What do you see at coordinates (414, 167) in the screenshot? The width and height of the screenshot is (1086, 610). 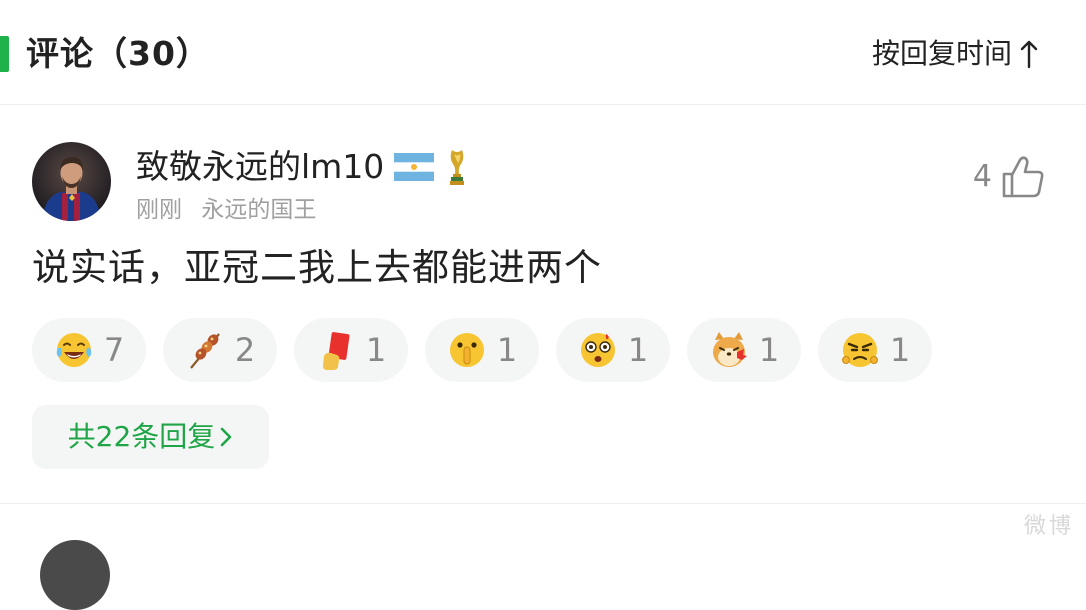 I see `argentina-flag-icon` at bounding box center [414, 167].